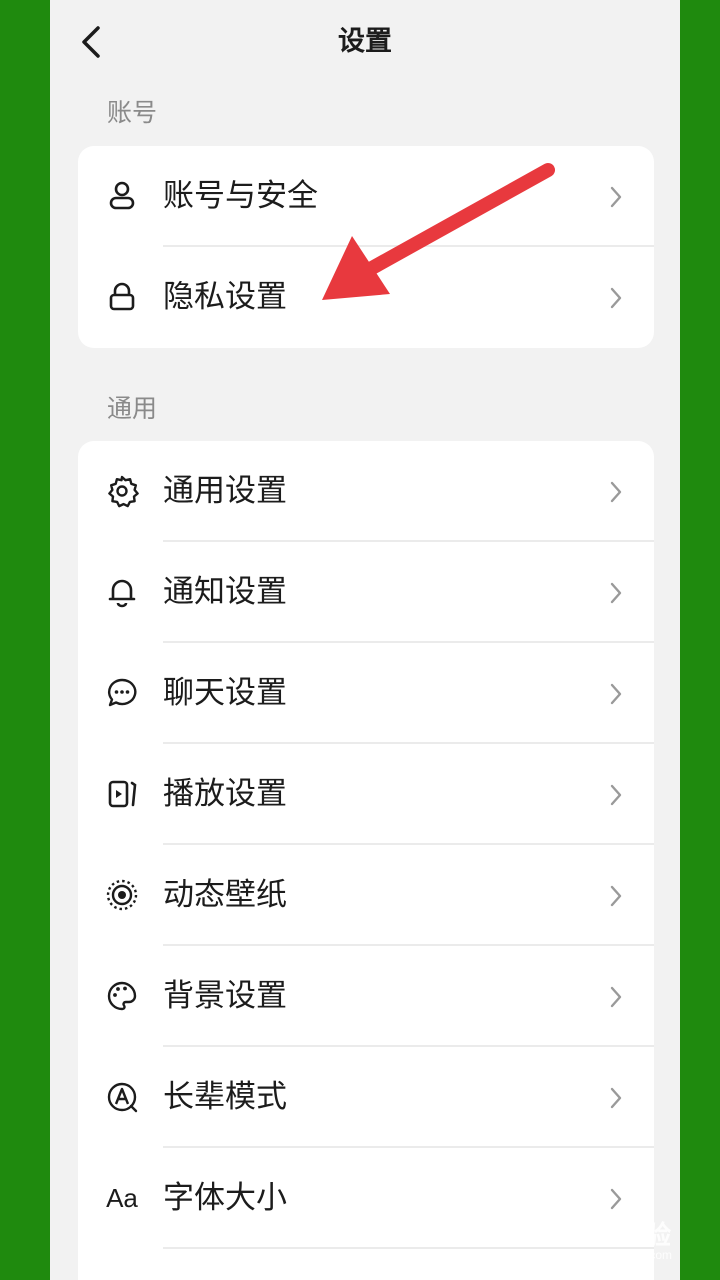 The image size is (720, 1280). I want to click on settings-item-label: 字体大小, so click(225, 1198).